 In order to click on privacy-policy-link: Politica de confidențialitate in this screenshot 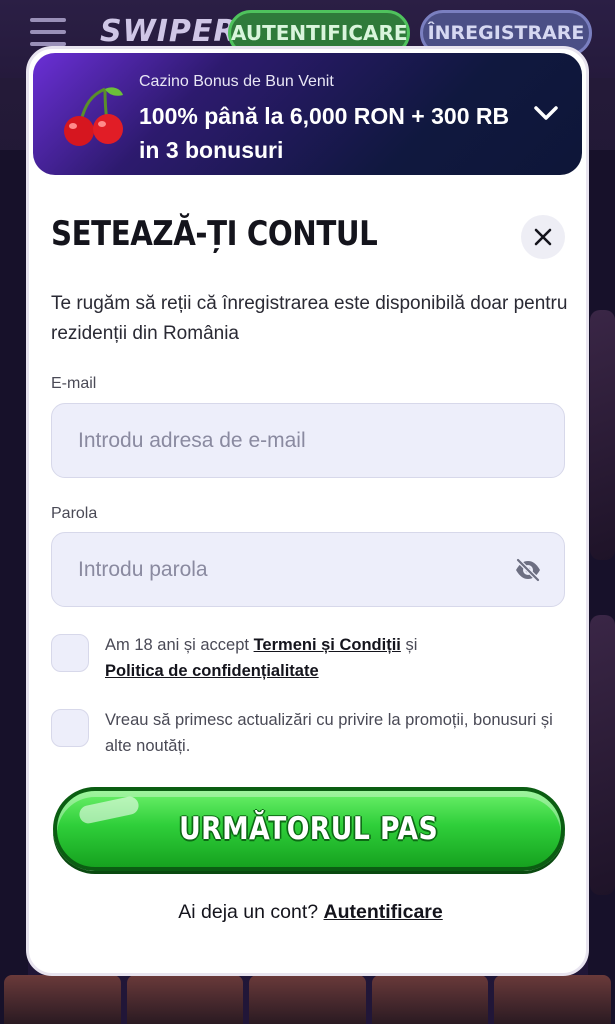, I will do `click(212, 671)`.